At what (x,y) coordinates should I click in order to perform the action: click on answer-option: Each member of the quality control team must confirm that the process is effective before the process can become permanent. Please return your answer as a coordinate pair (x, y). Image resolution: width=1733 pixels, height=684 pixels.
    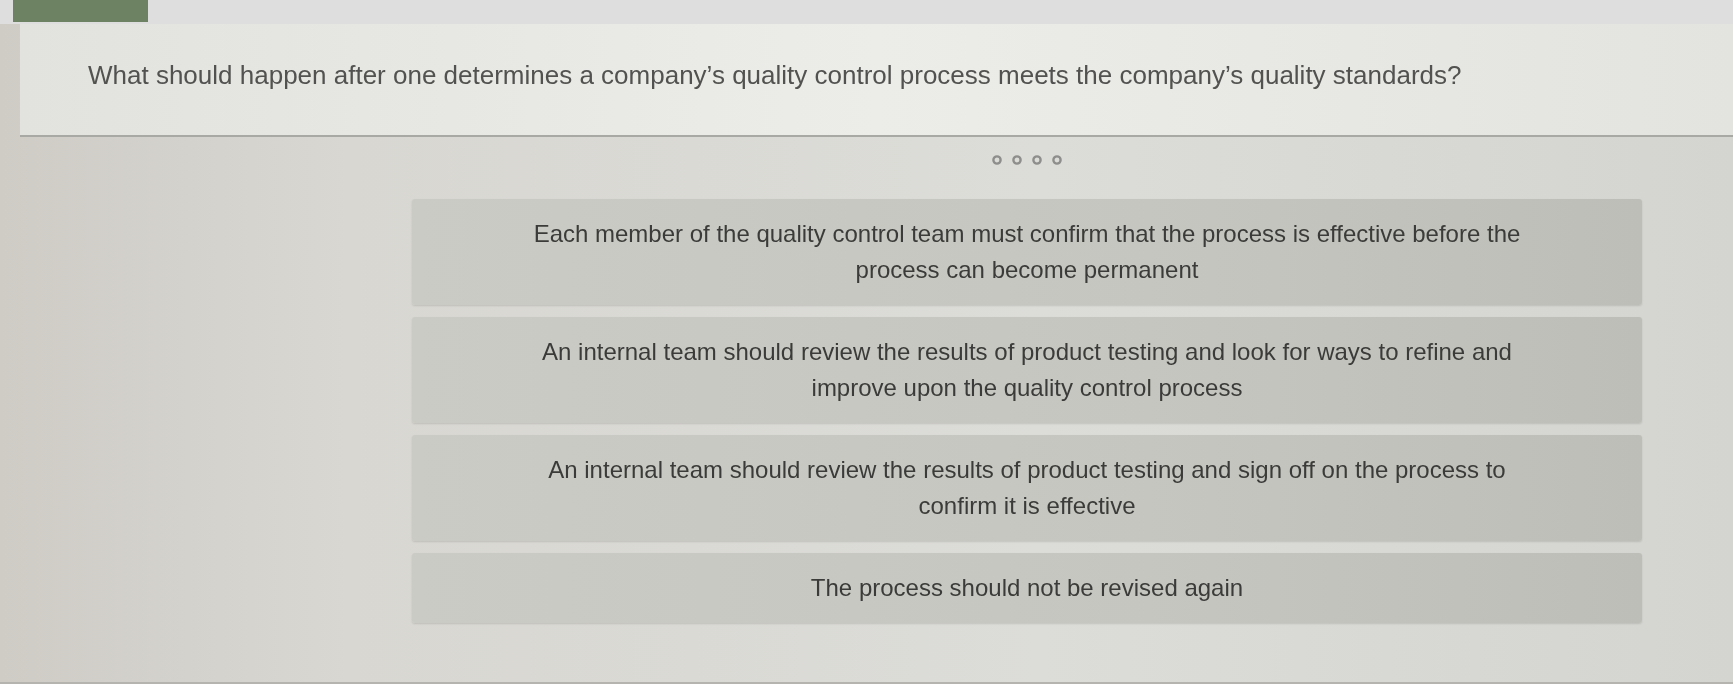
    Looking at the image, I should click on (1027, 252).